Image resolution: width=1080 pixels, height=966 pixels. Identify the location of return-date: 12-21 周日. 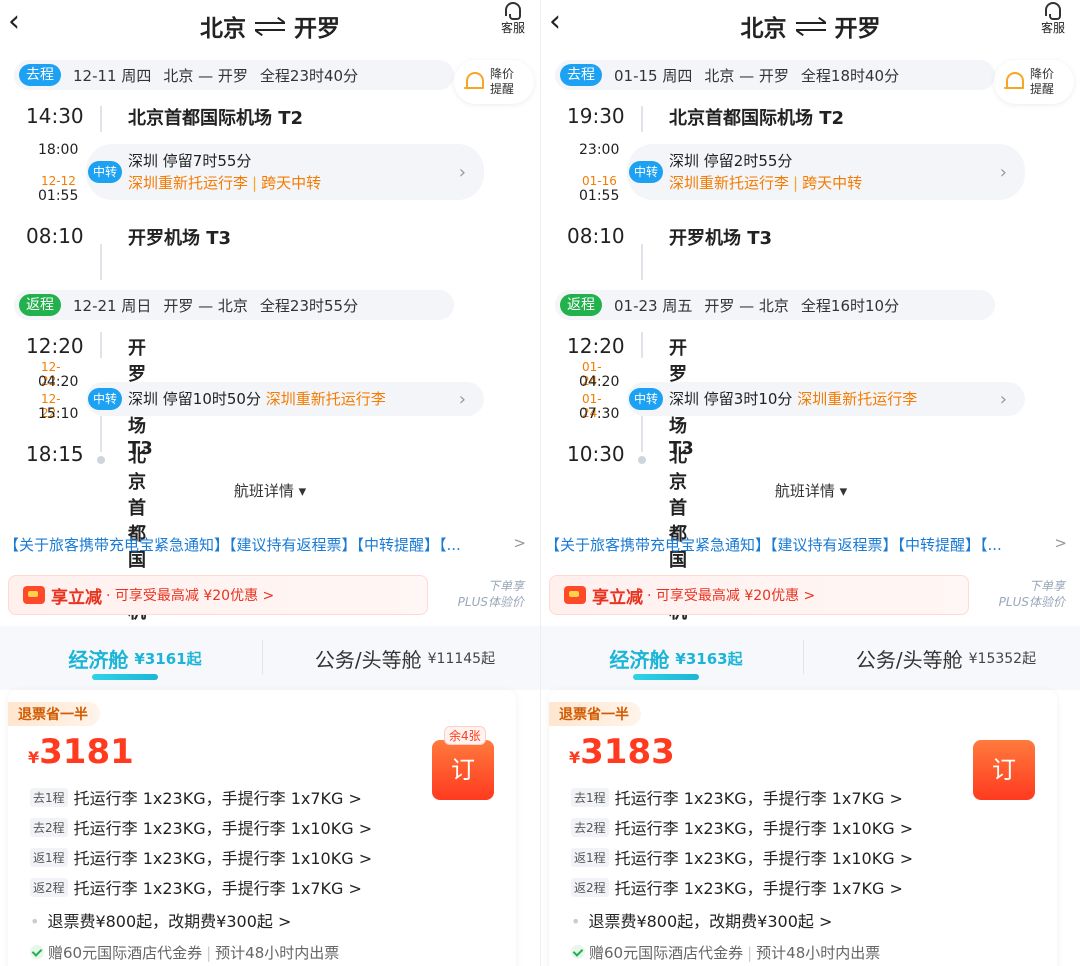
(112, 305).